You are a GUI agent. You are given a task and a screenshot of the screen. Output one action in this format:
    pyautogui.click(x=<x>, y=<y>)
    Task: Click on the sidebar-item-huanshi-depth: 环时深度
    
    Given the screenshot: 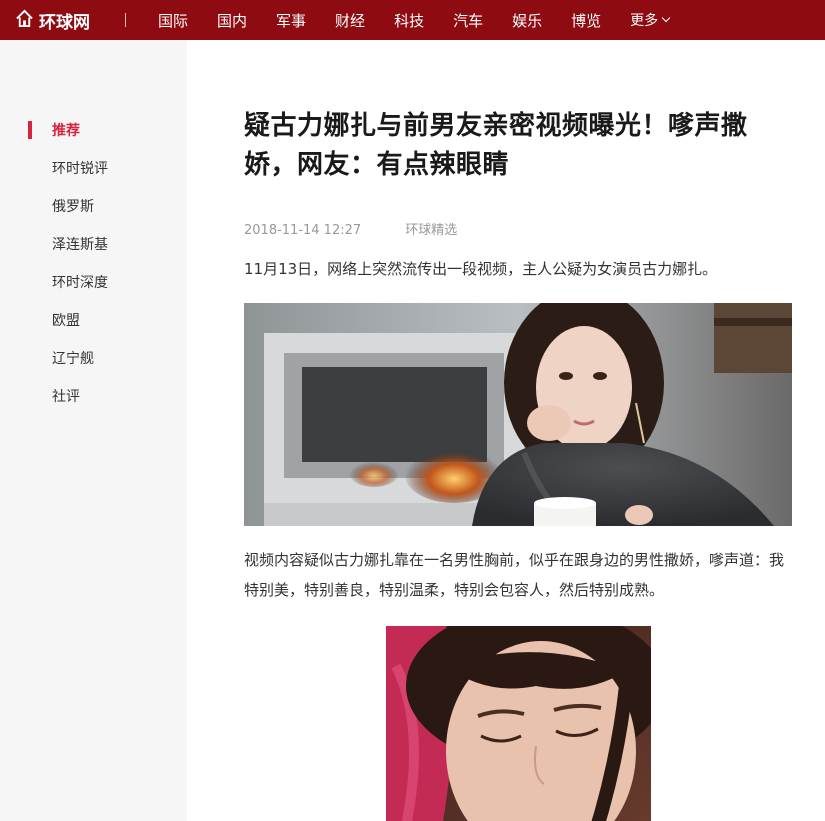 What is the action you would take?
    pyautogui.click(x=68, y=282)
    